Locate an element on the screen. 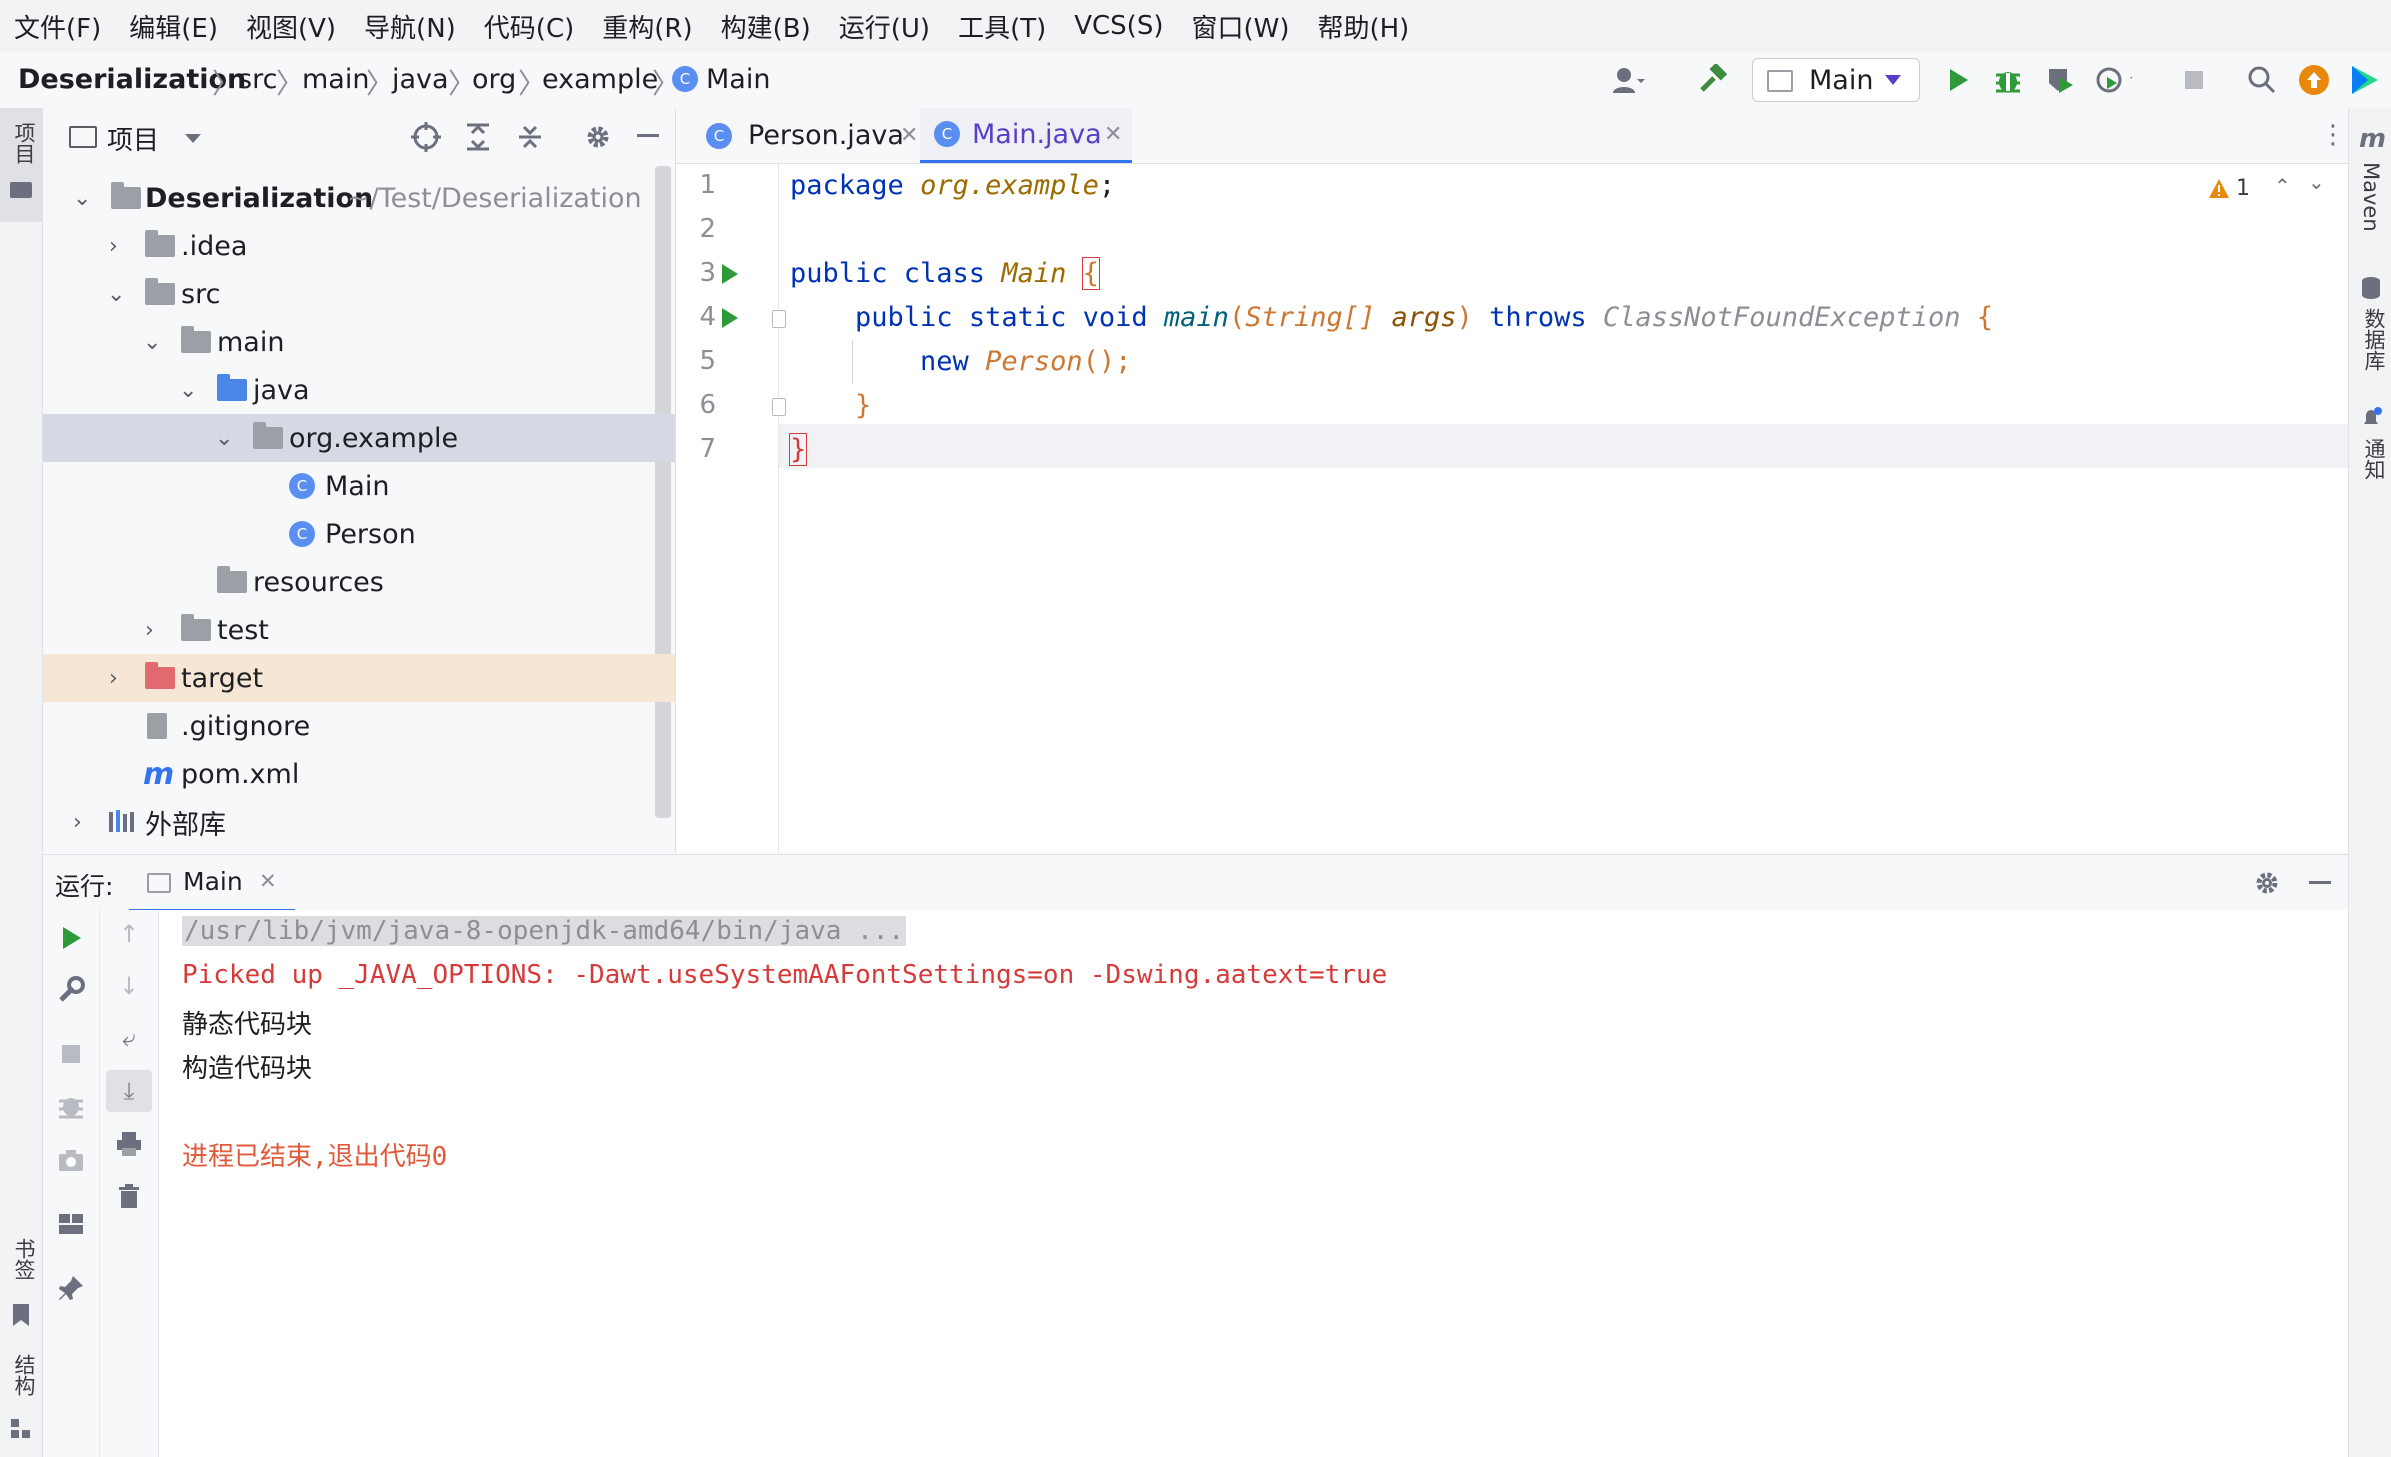 The width and height of the screenshot is (2391, 1457). soft-wrap-icon: ⤶ is located at coordinates (129, 1038).